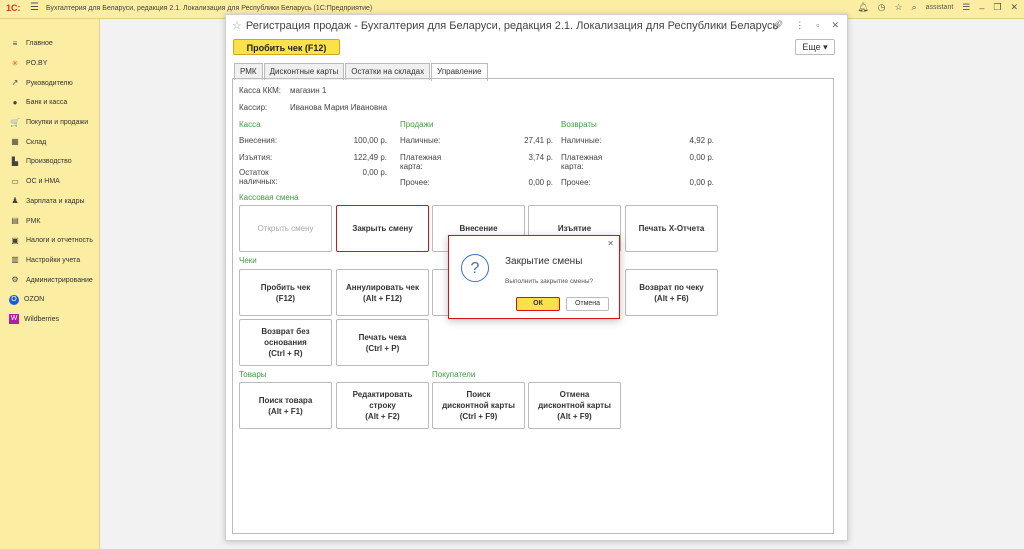  Describe the element at coordinates (49, 44) in the screenshot. I see `sidebar-item: ≡ Главное` at that location.